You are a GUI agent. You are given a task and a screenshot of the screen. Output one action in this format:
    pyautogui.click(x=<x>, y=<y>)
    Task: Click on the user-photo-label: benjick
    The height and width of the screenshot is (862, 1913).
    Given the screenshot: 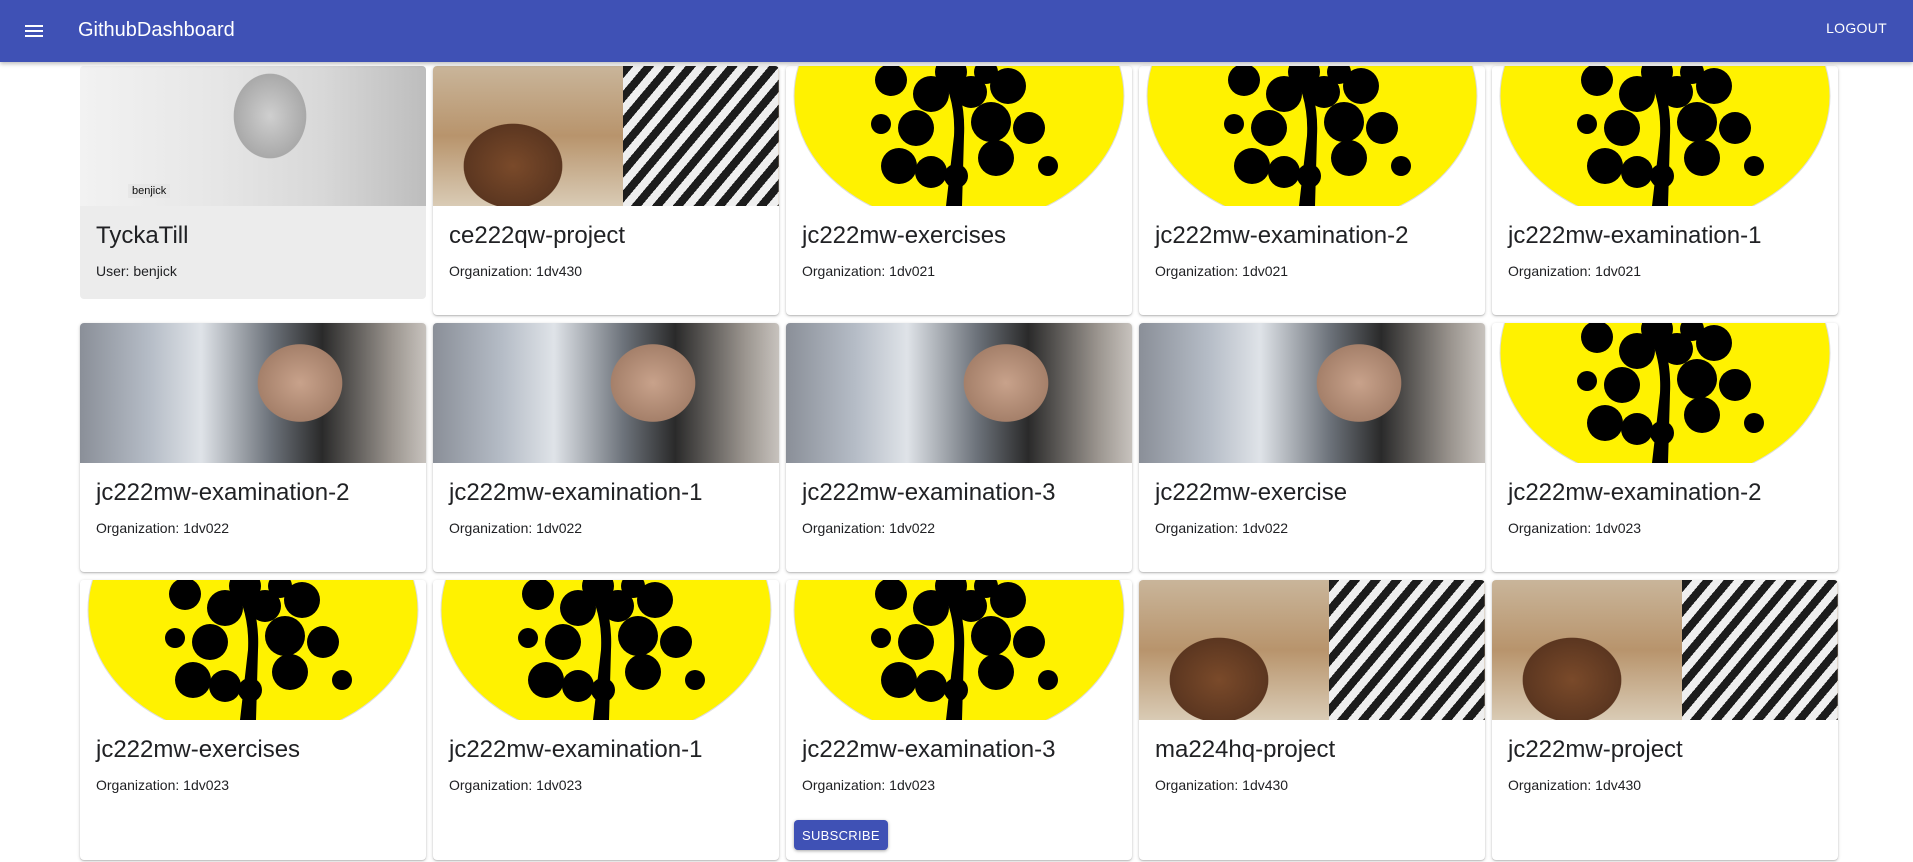 What is the action you would take?
    pyautogui.click(x=149, y=191)
    